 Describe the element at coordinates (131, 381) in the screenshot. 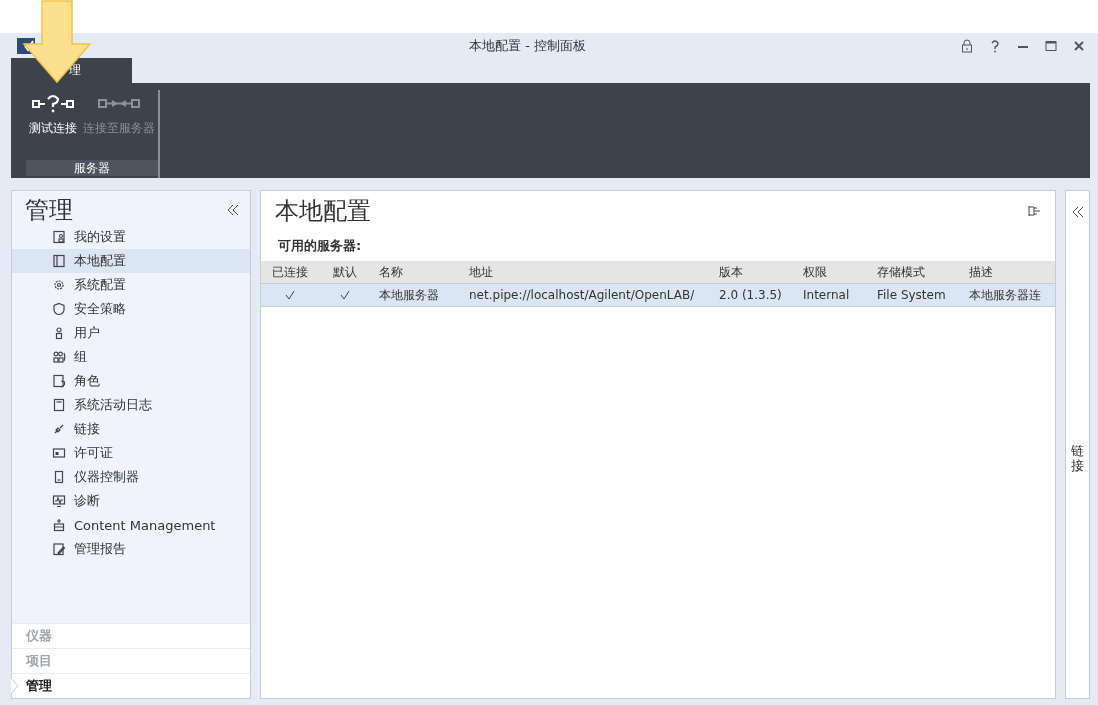

I see `sidebar-item: 角色` at that location.